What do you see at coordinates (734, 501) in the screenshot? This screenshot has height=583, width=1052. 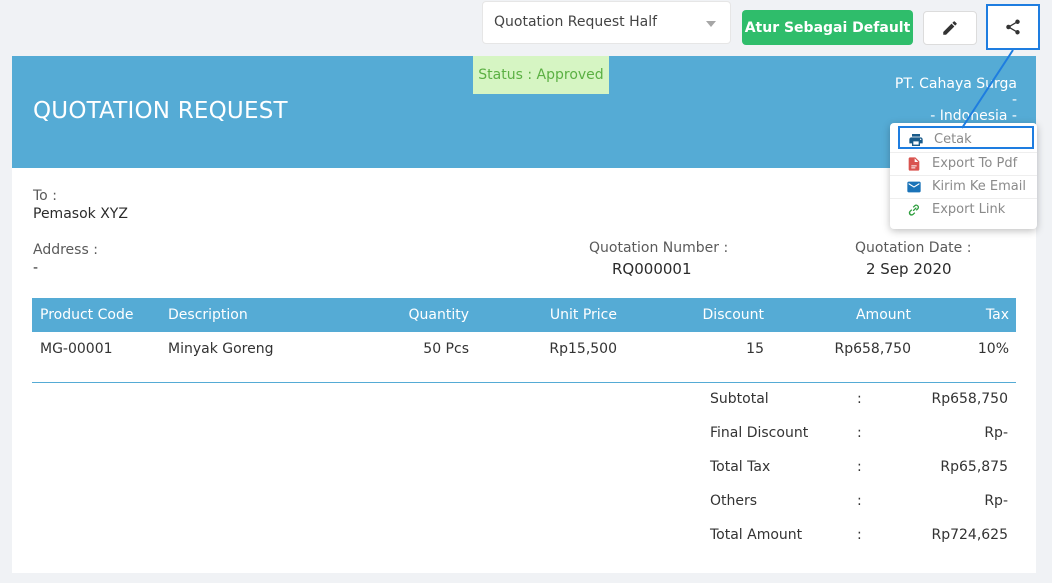 I see `others-label: Others` at bounding box center [734, 501].